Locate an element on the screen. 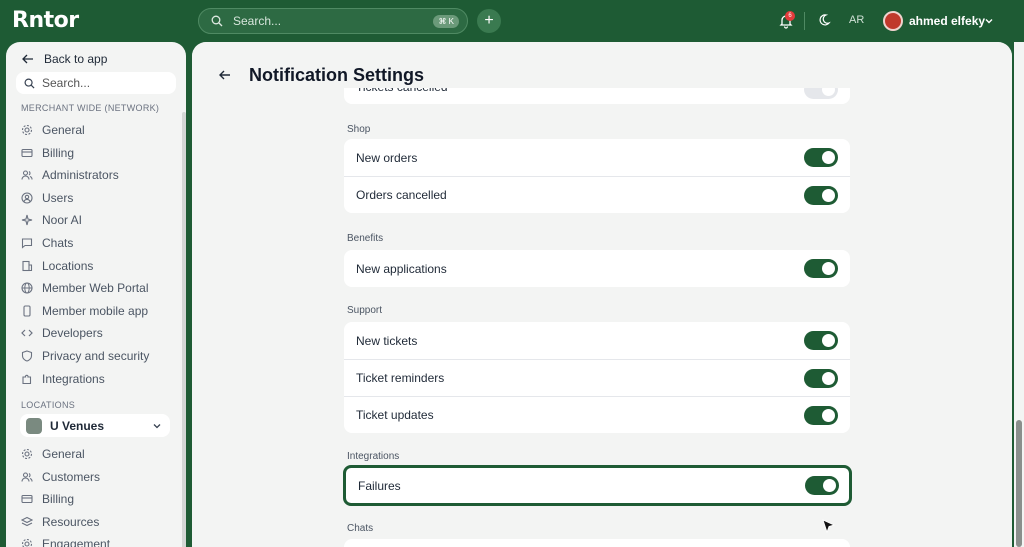  settings-card-shop: New orders Orders cancelled is located at coordinates (597, 176).